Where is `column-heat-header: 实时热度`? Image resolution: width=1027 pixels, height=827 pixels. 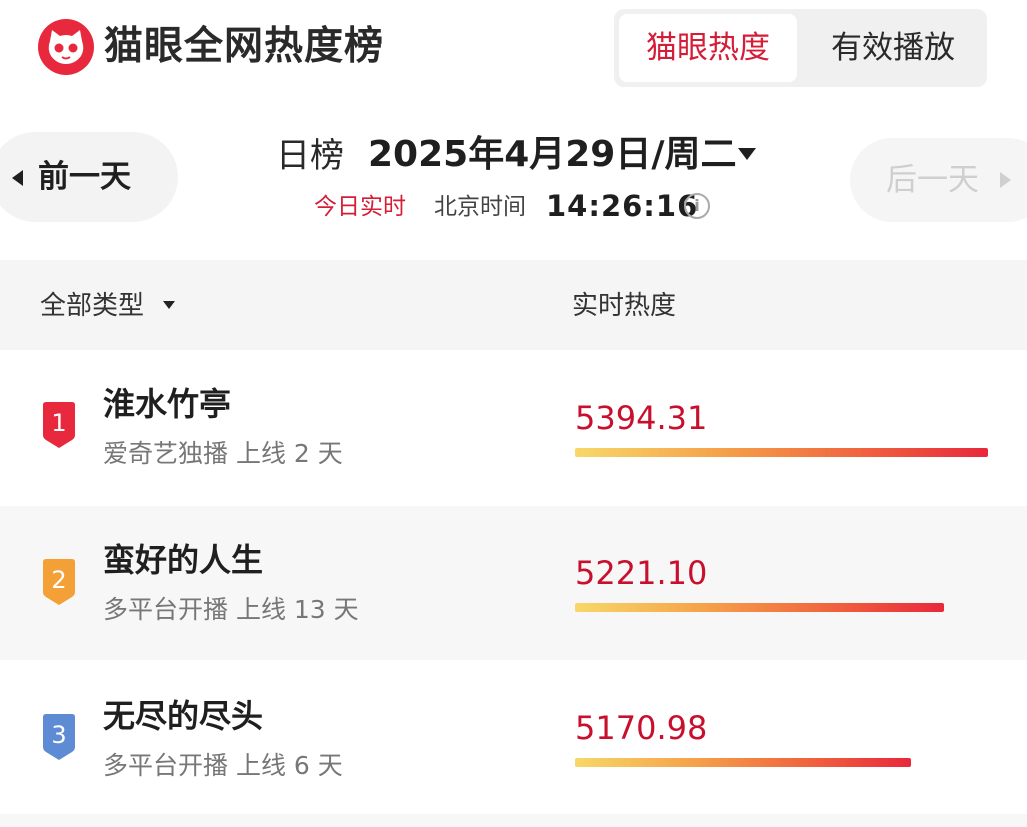
column-heat-header: 实时热度 is located at coordinates (624, 306).